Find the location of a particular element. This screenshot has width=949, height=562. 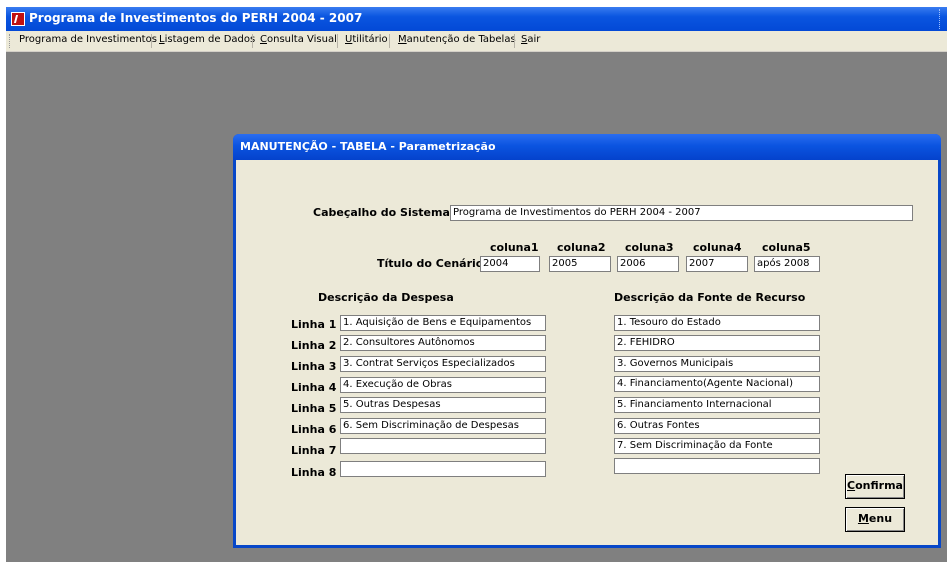

titlebar-grip is located at coordinates (941, 19).